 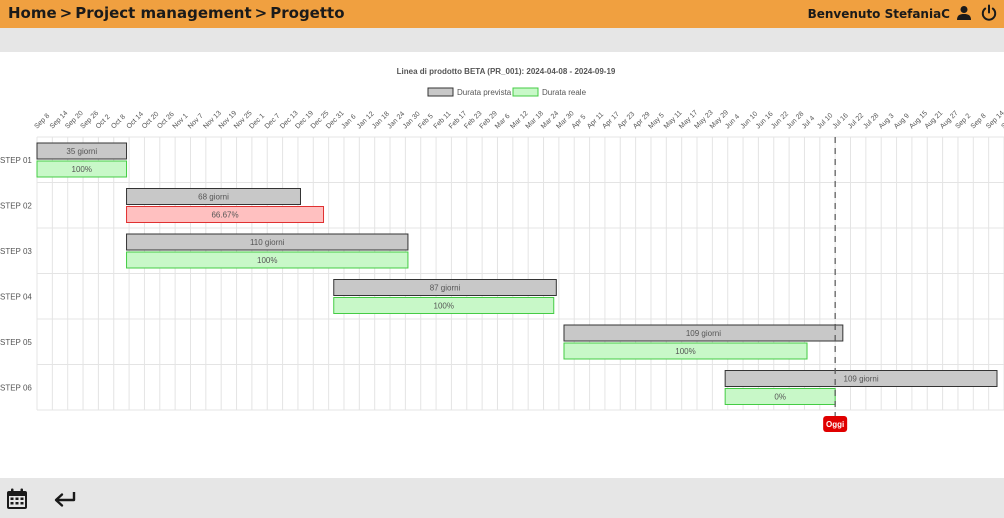 I want to click on x-tick-label: Aug 3, so click(x=887, y=121).